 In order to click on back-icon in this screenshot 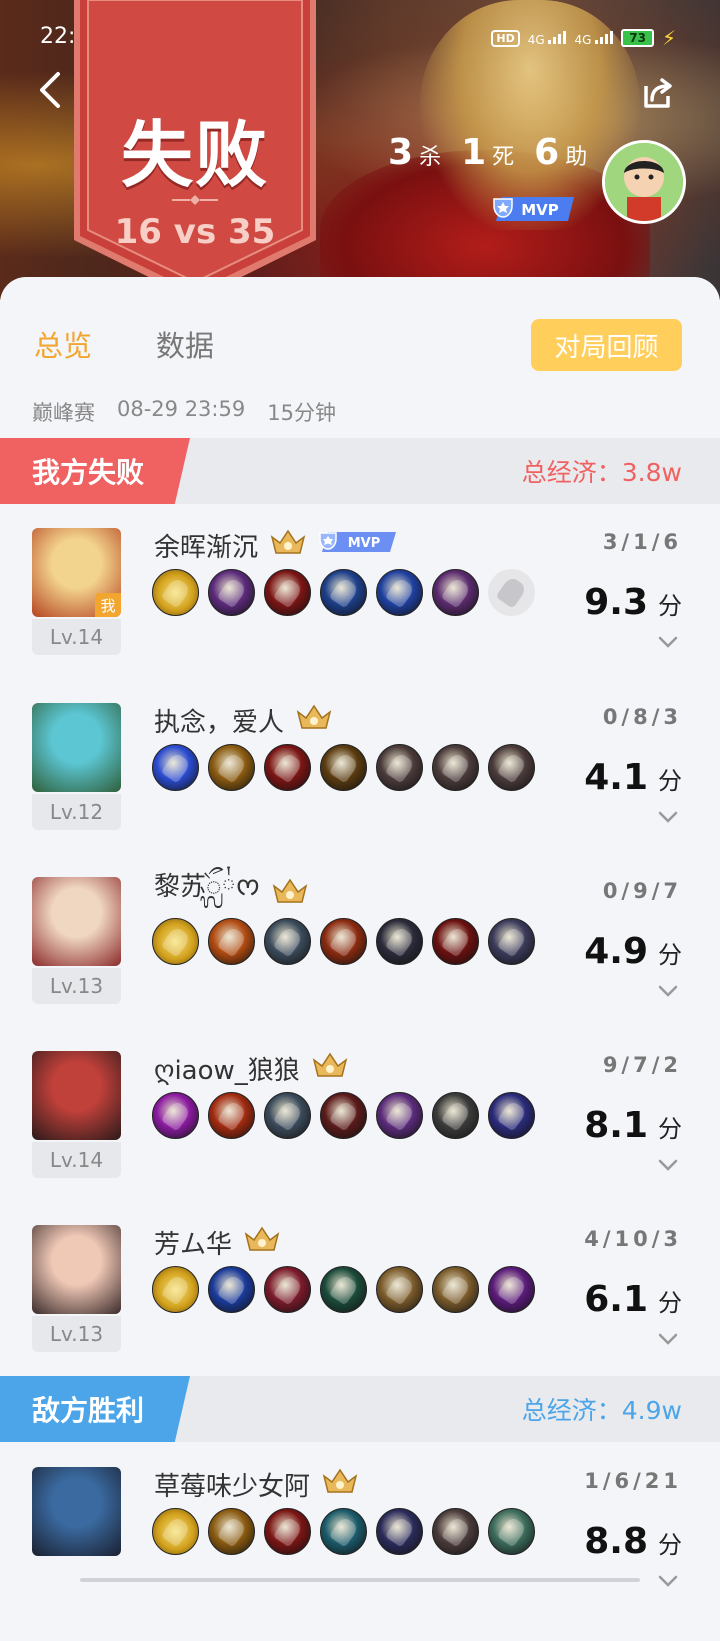, I will do `click(50, 95)`.